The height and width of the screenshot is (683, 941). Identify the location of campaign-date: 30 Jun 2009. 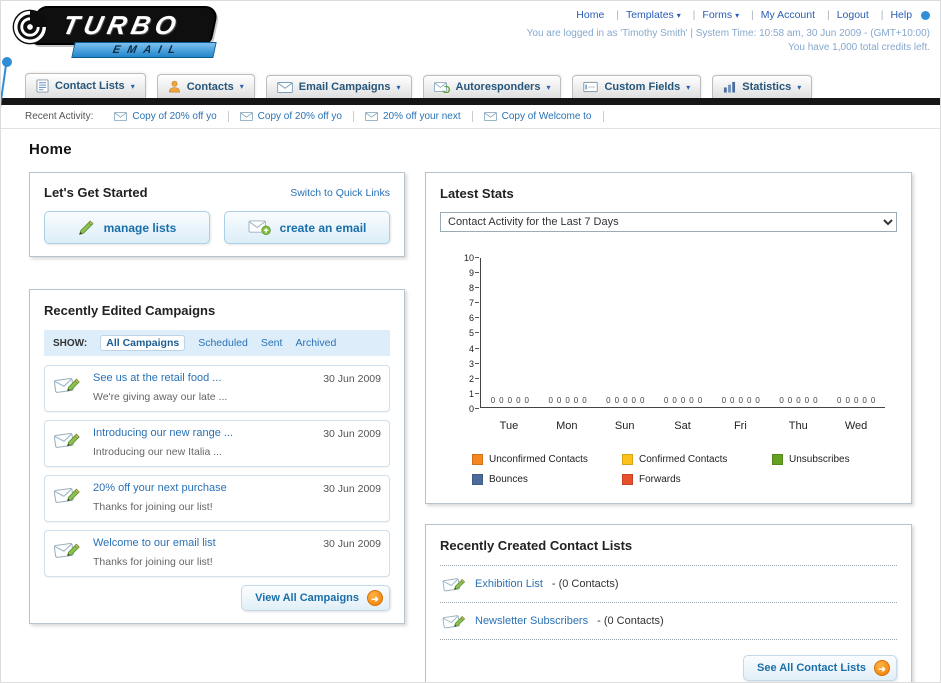
(352, 434).